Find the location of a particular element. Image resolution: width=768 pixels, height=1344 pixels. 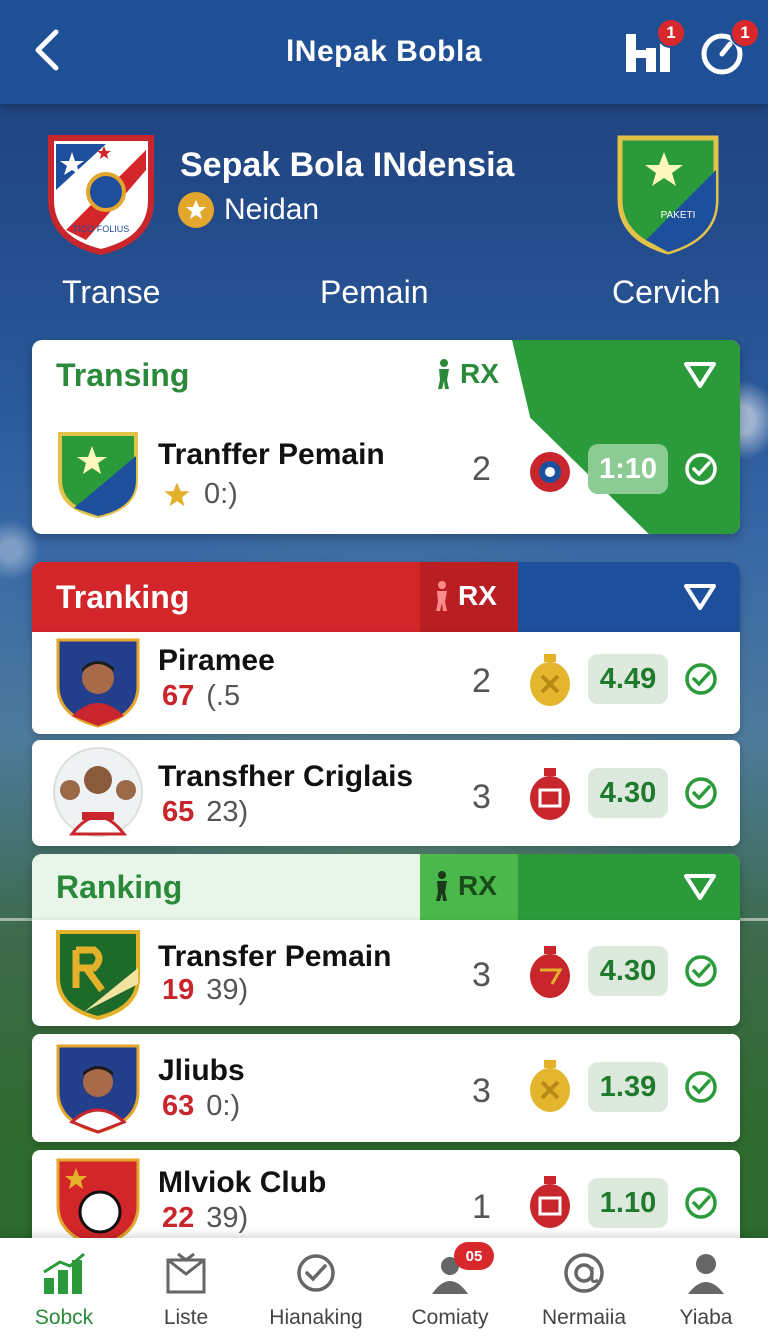

row-score: 65 is located at coordinates (178, 812).